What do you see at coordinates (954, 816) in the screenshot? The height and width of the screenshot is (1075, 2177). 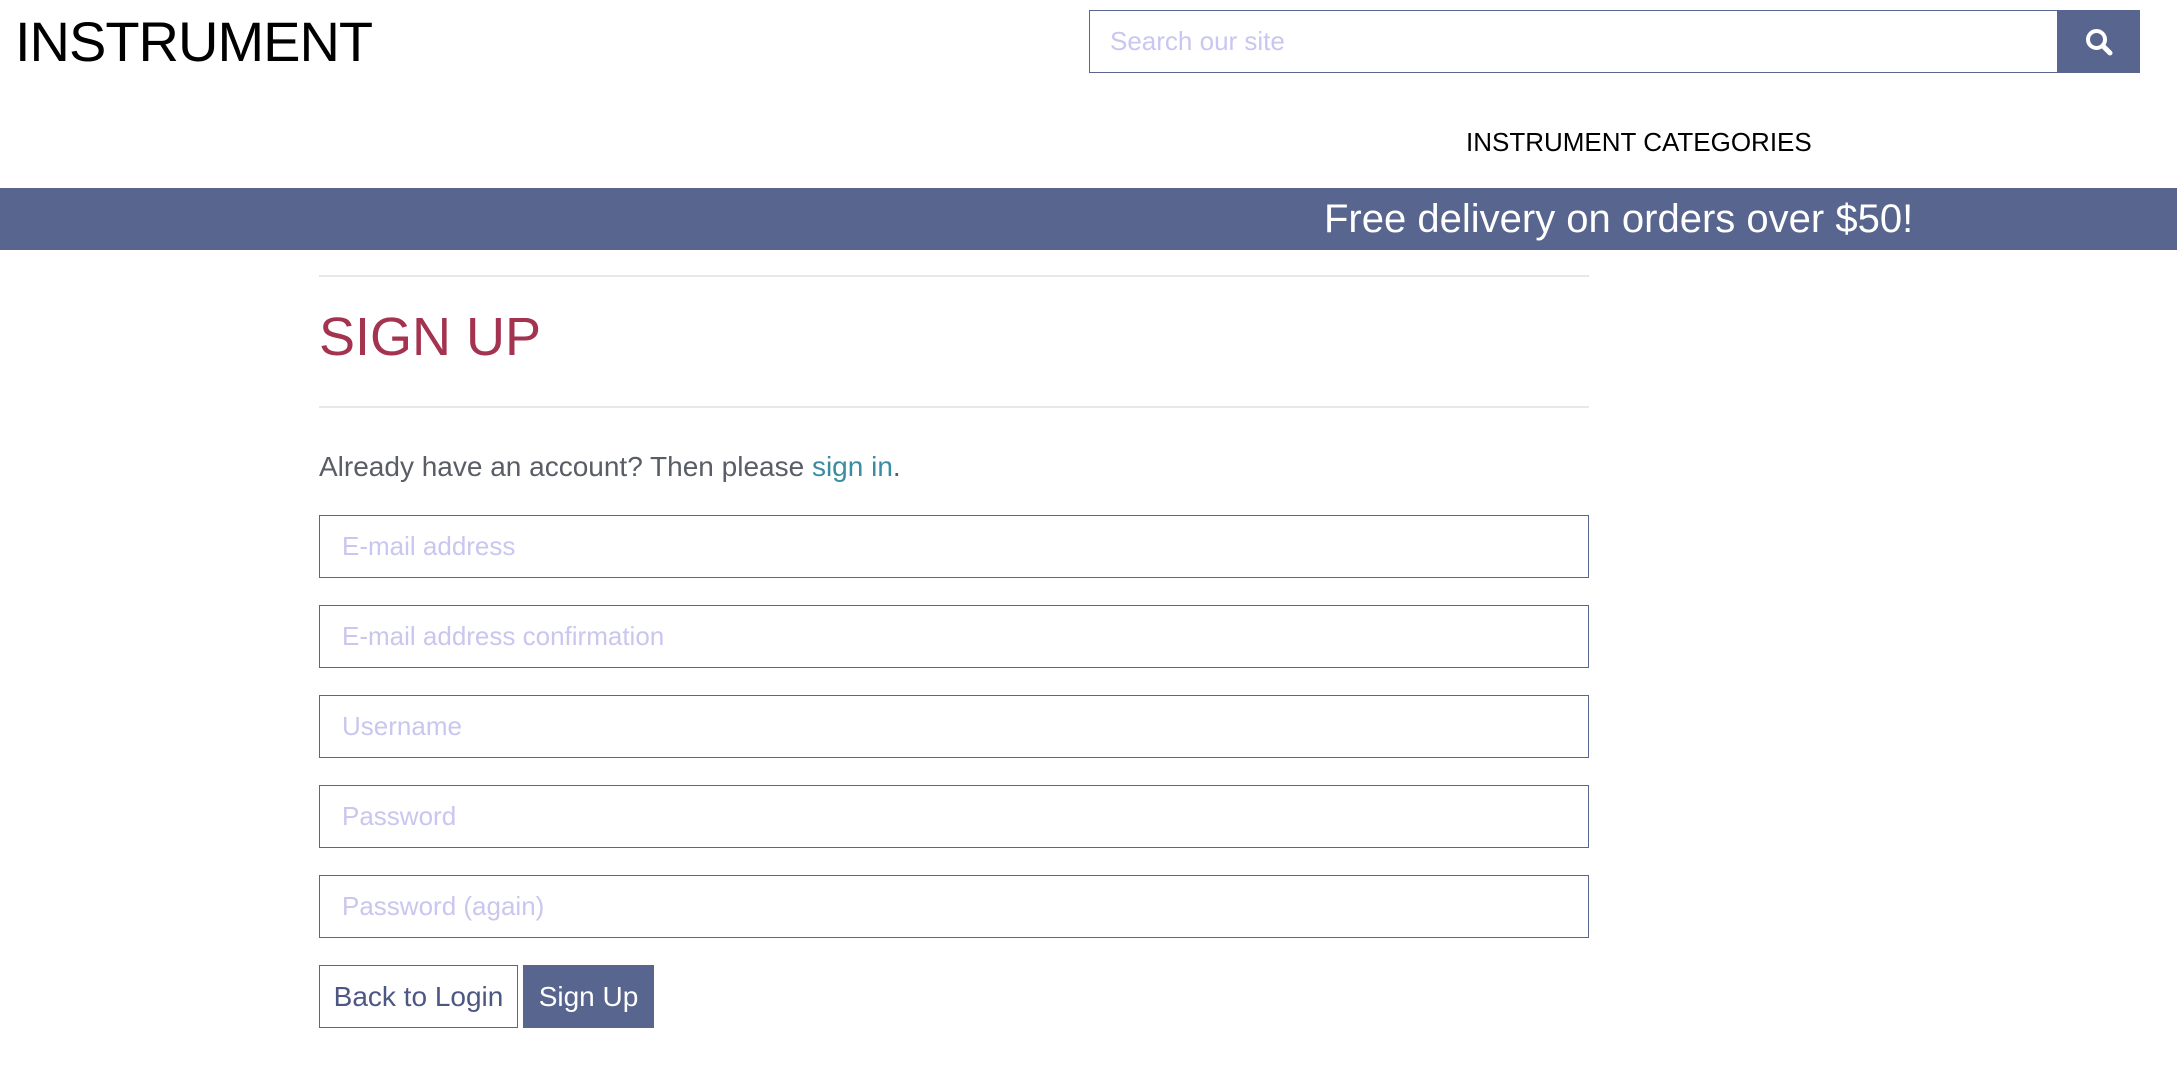 I see `password-field` at bounding box center [954, 816].